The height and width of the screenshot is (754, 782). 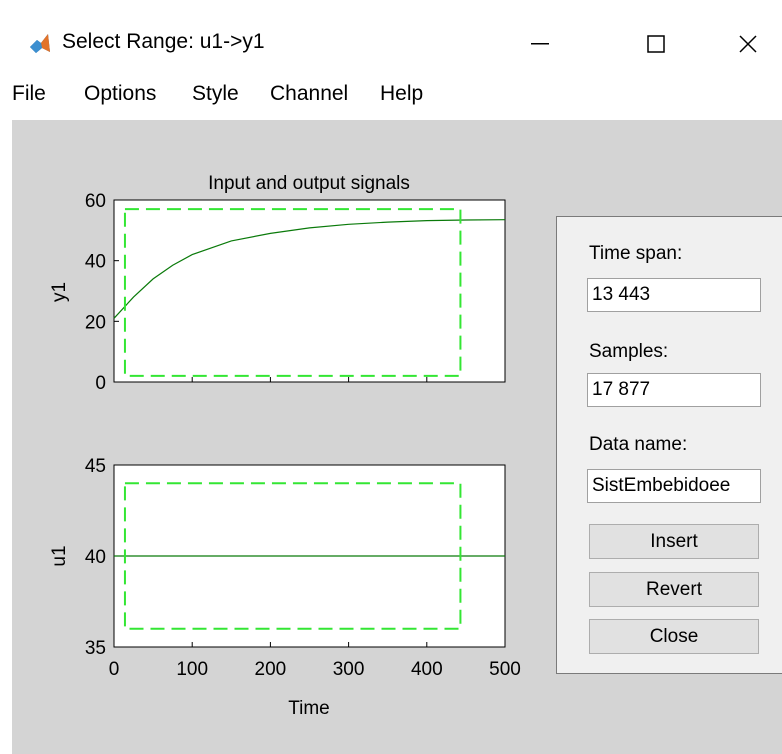 What do you see at coordinates (349, 669) in the screenshot?
I see `x-tick-label: 300` at bounding box center [349, 669].